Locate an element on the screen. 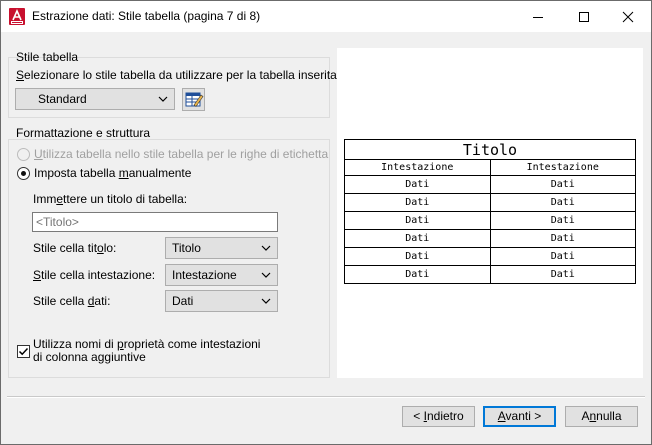 This screenshot has width=652, height=445. title-cell-style-label: Stile cella titolo: is located at coordinates (75, 248).